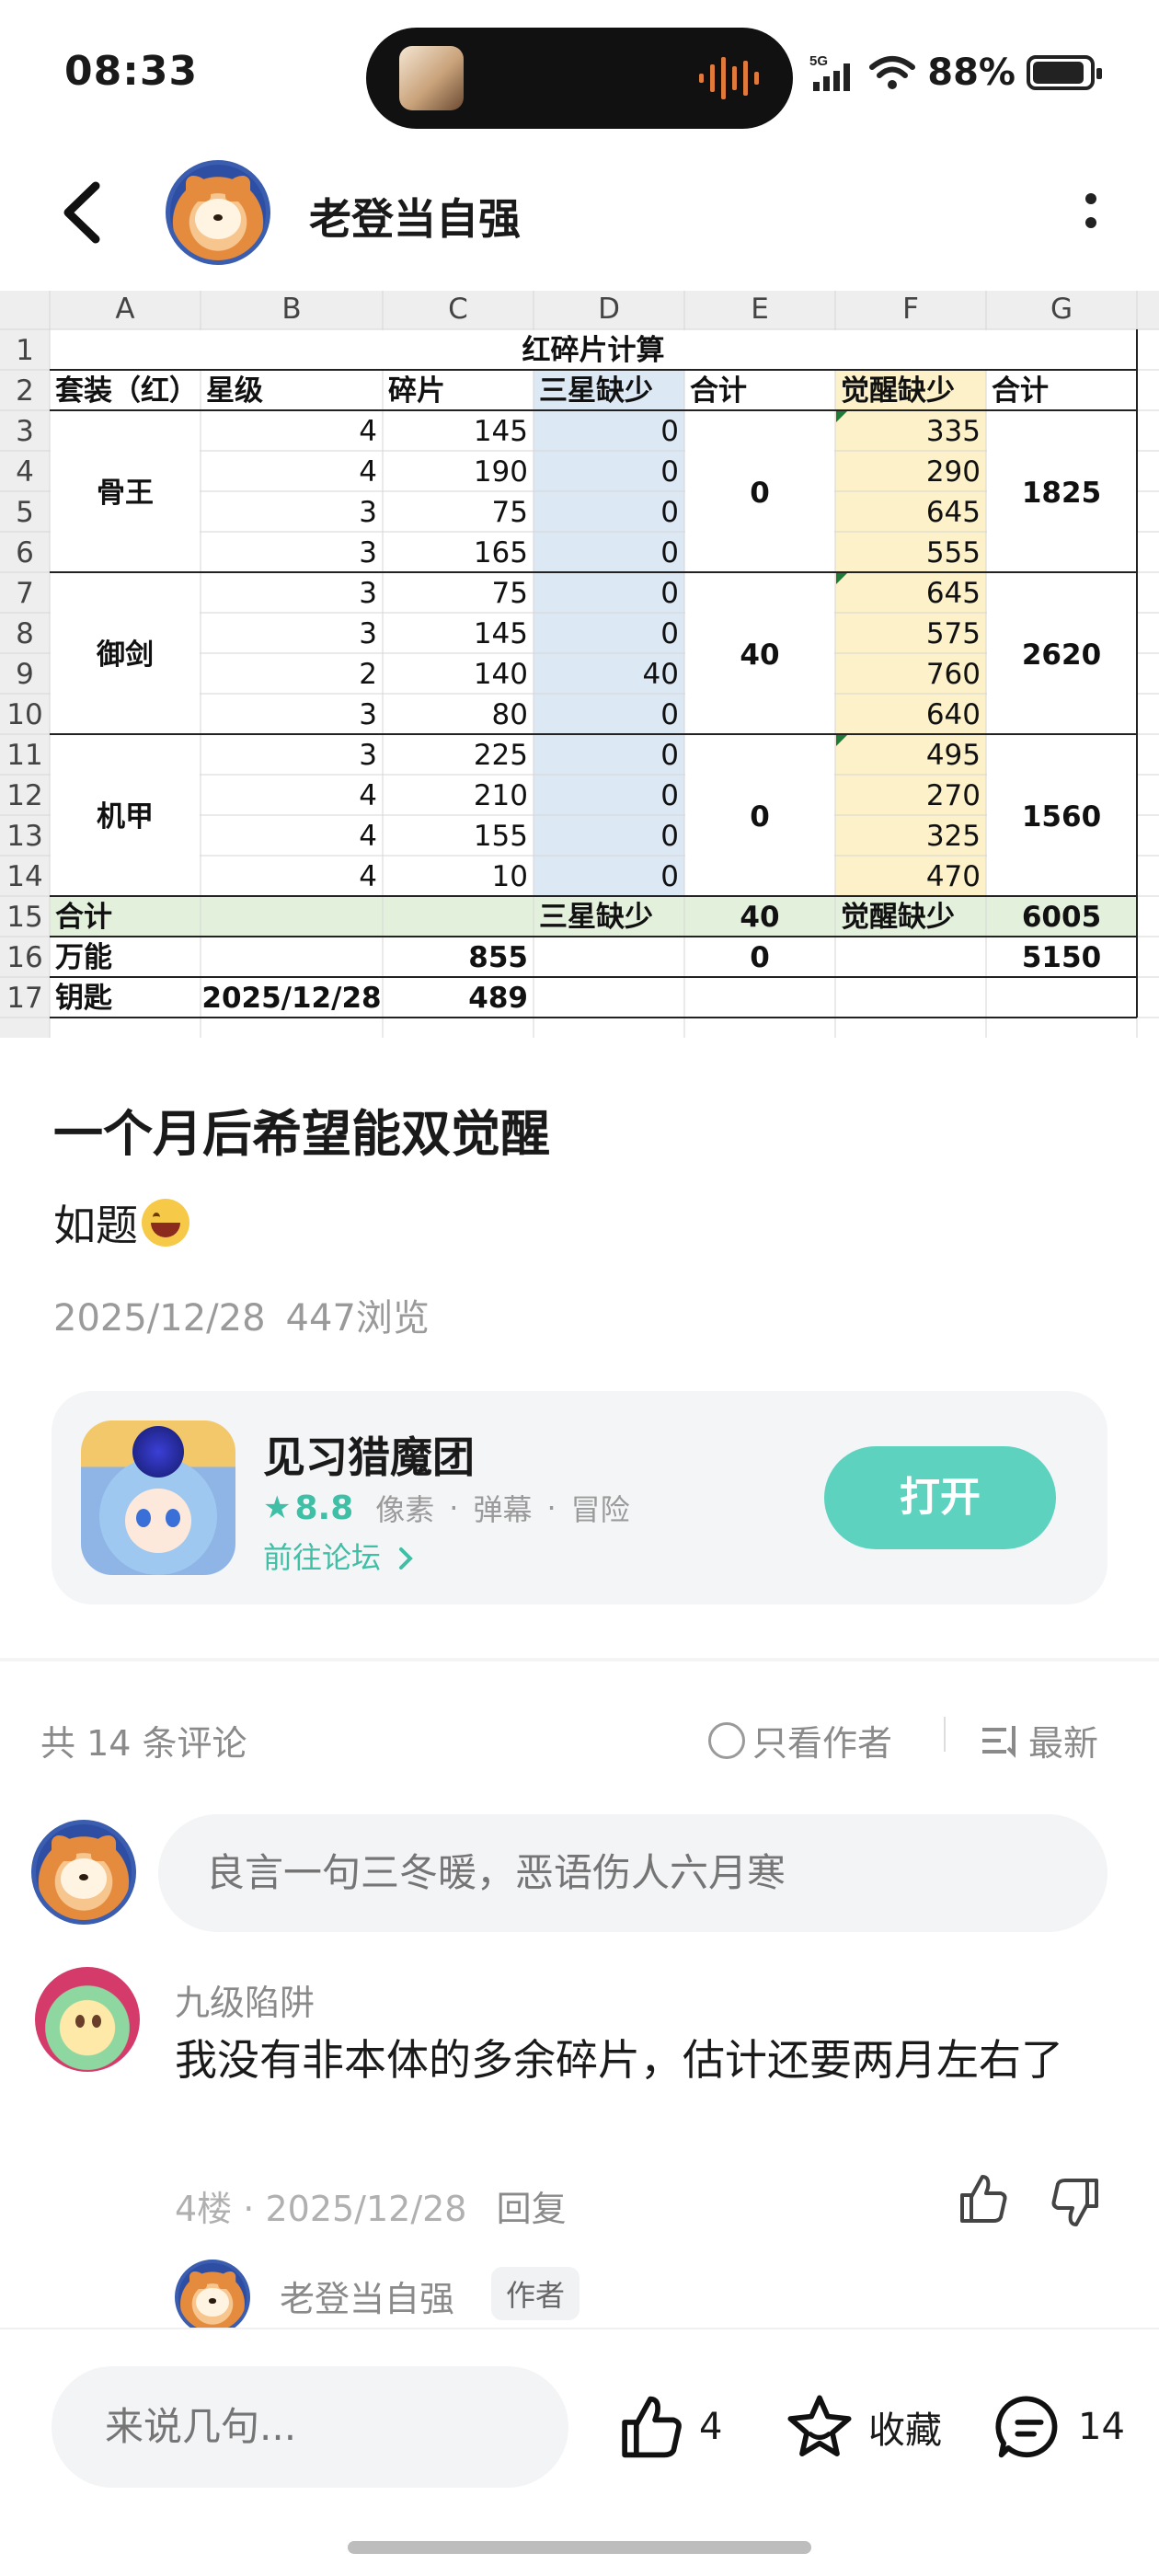 The height and width of the screenshot is (2576, 1159). Describe the element at coordinates (125, 655) in the screenshot. I see `set-name: 御剑` at that location.